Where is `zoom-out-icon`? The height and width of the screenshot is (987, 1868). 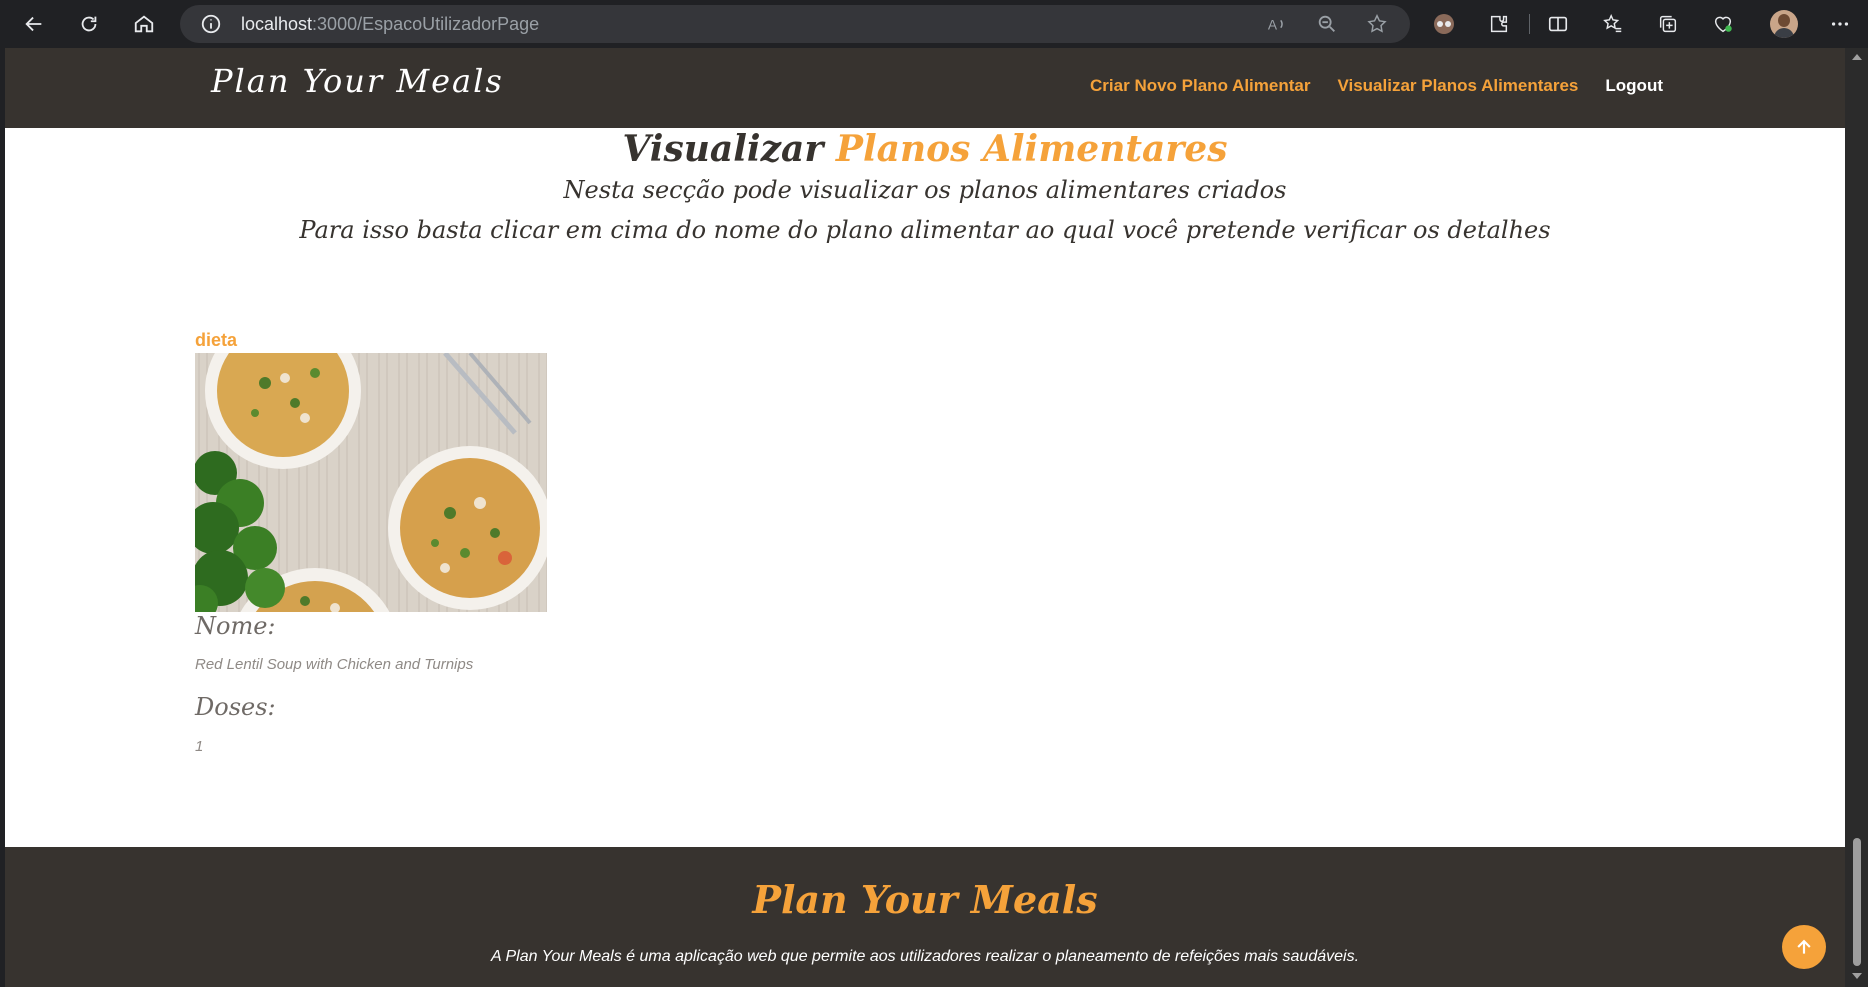 zoom-out-icon is located at coordinates (1327, 26).